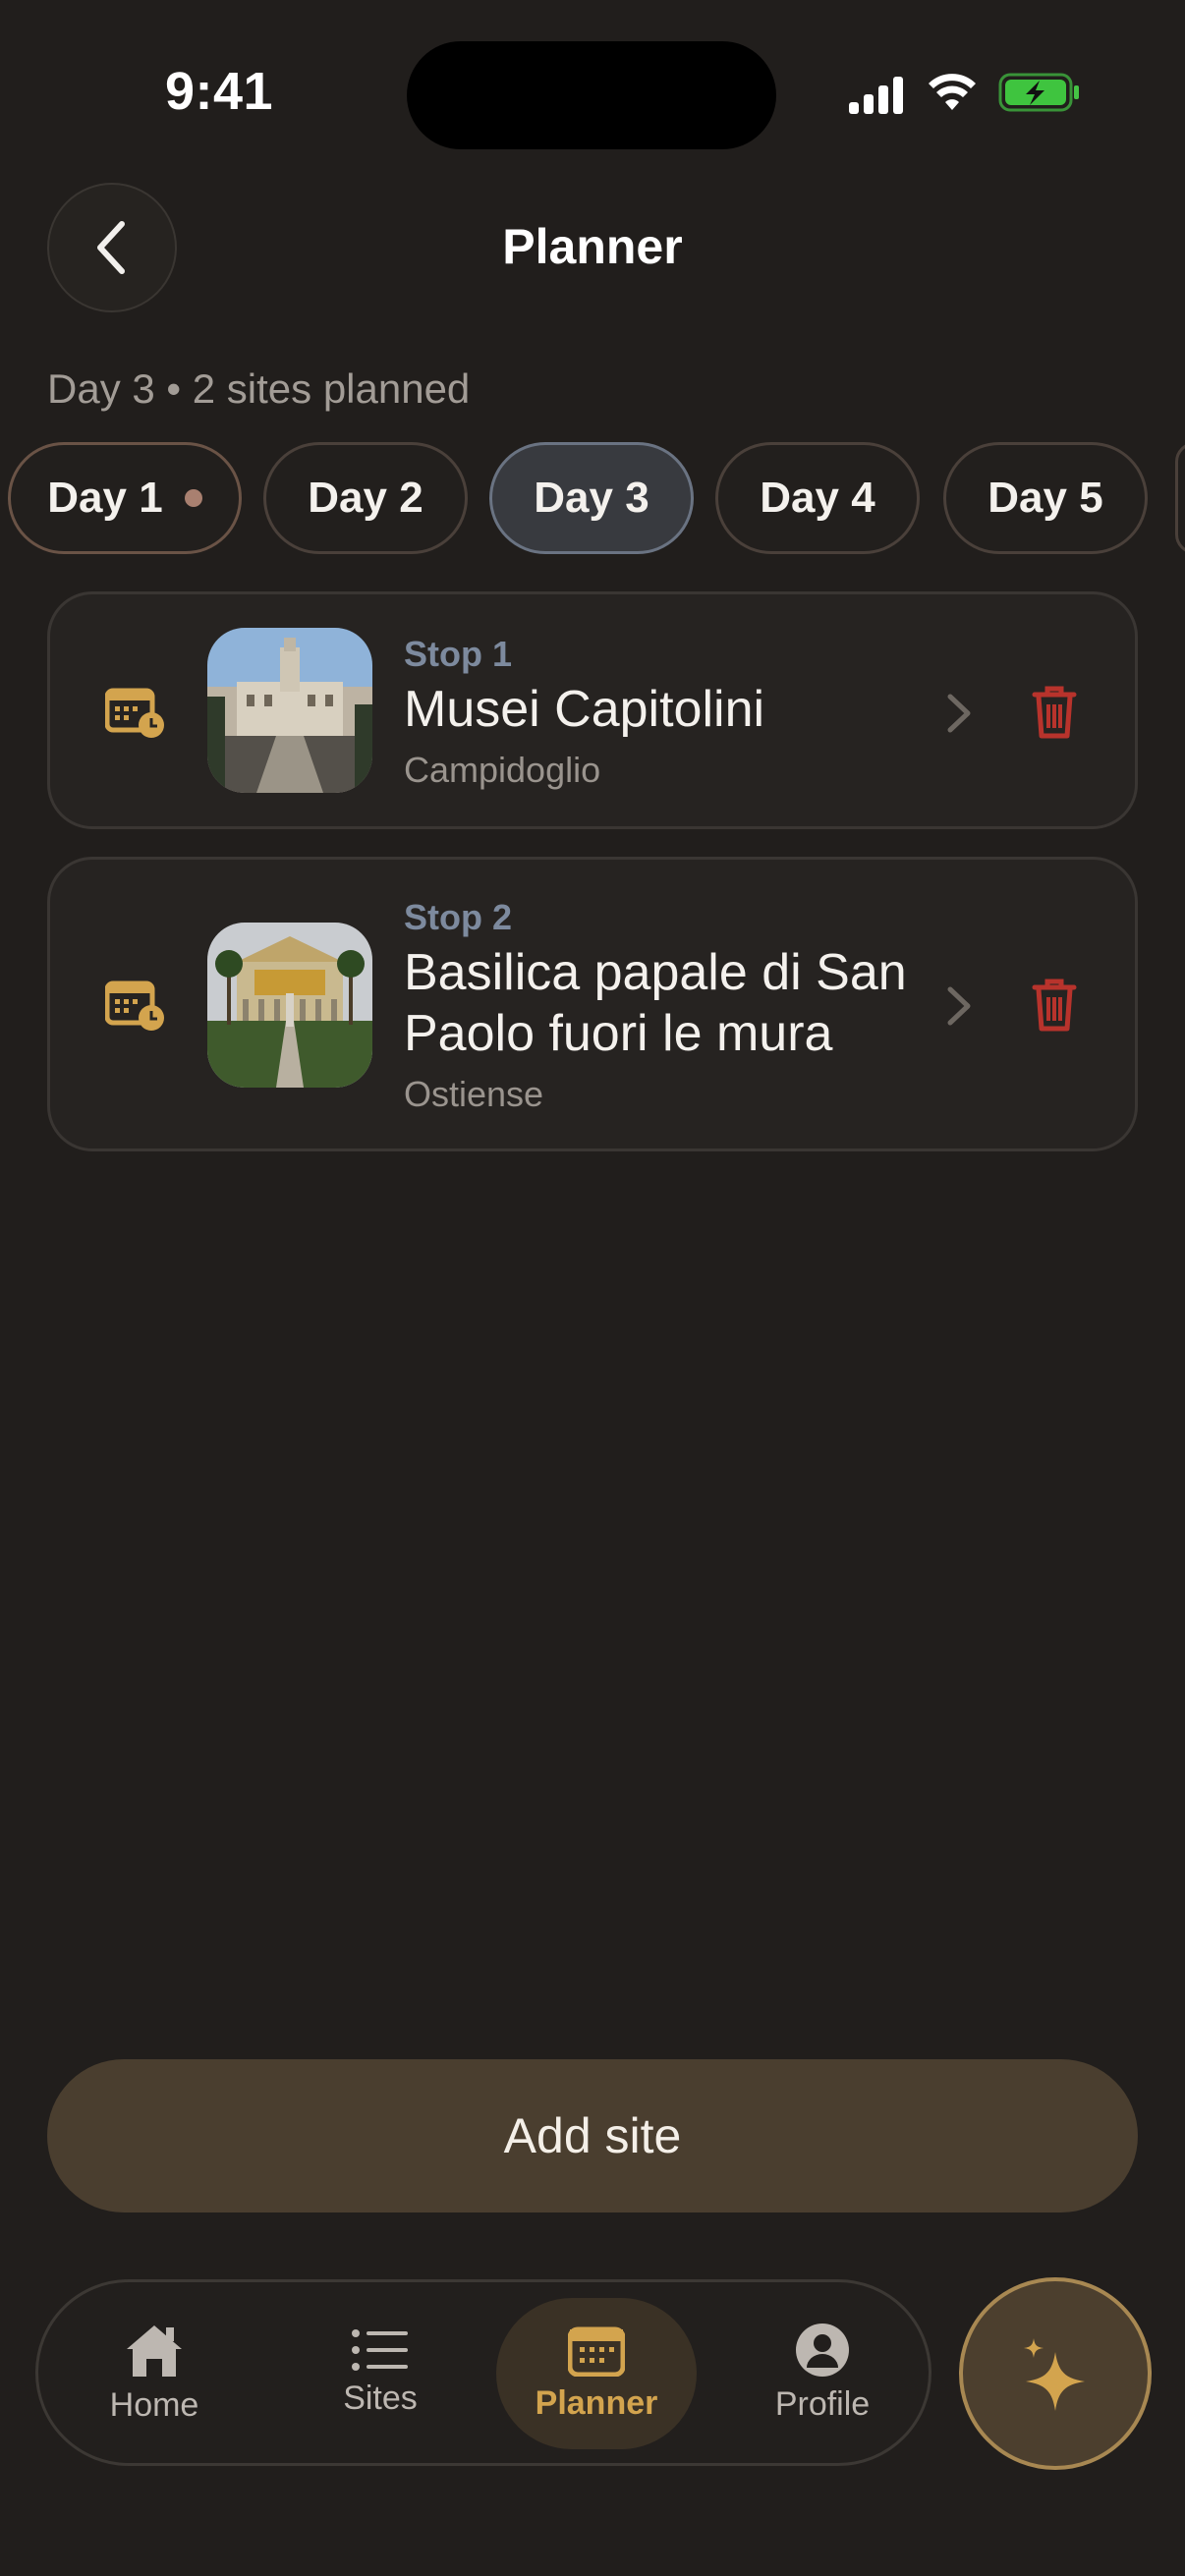  Describe the element at coordinates (381, 2372) in the screenshot. I see `nav-sites: Sites` at that location.